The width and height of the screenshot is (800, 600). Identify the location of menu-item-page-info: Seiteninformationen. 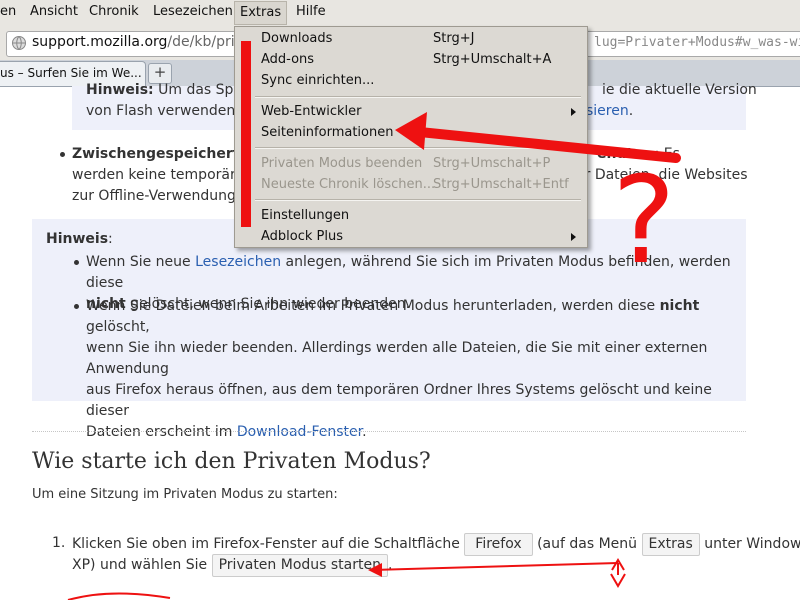
(327, 132).